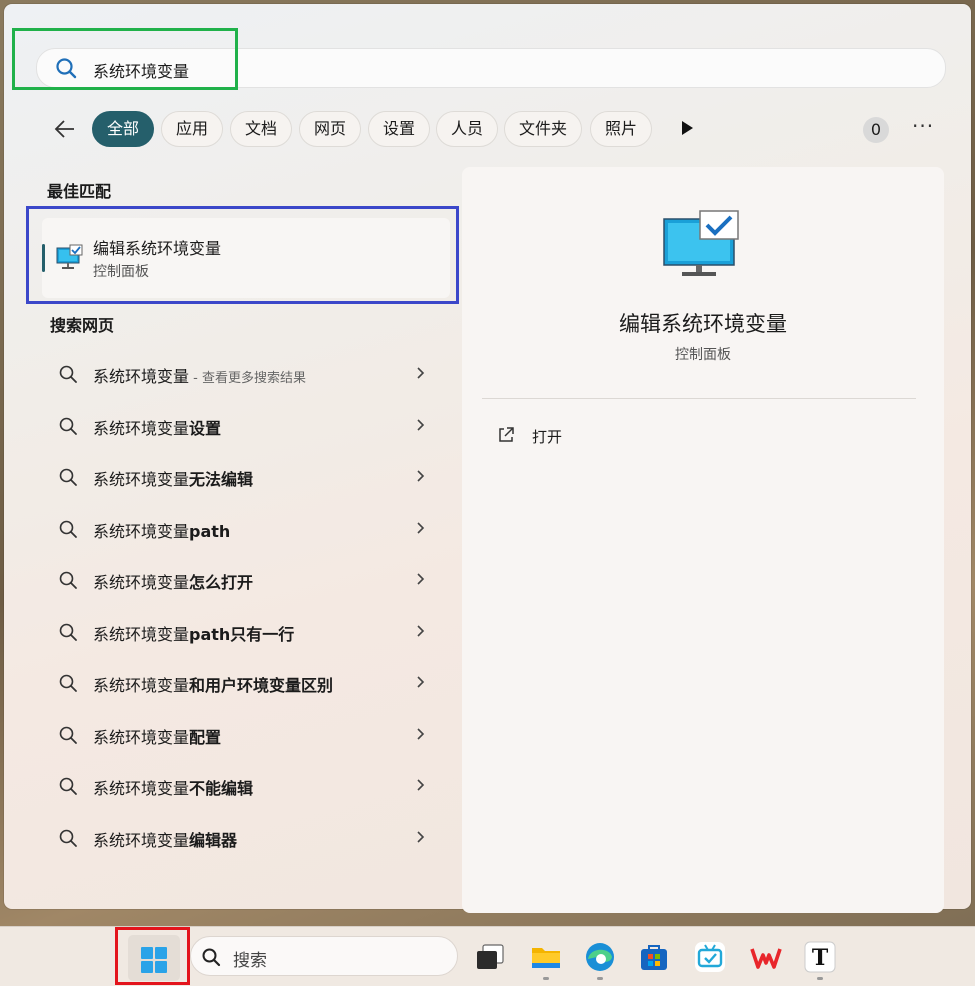 Image resolution: width=975 pixels, height=986 pixels. What do you see at coordinates (490, 957) in the screenshot?
I see `task-view-icon` at bounding box center [490, 957].